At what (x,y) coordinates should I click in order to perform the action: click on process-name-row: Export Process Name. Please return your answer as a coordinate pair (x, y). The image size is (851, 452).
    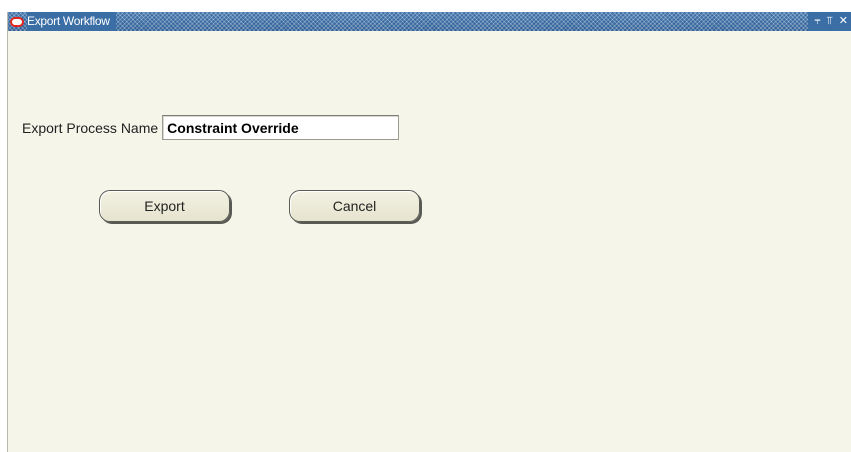
    Looking at the image, I should click on (211, 127).